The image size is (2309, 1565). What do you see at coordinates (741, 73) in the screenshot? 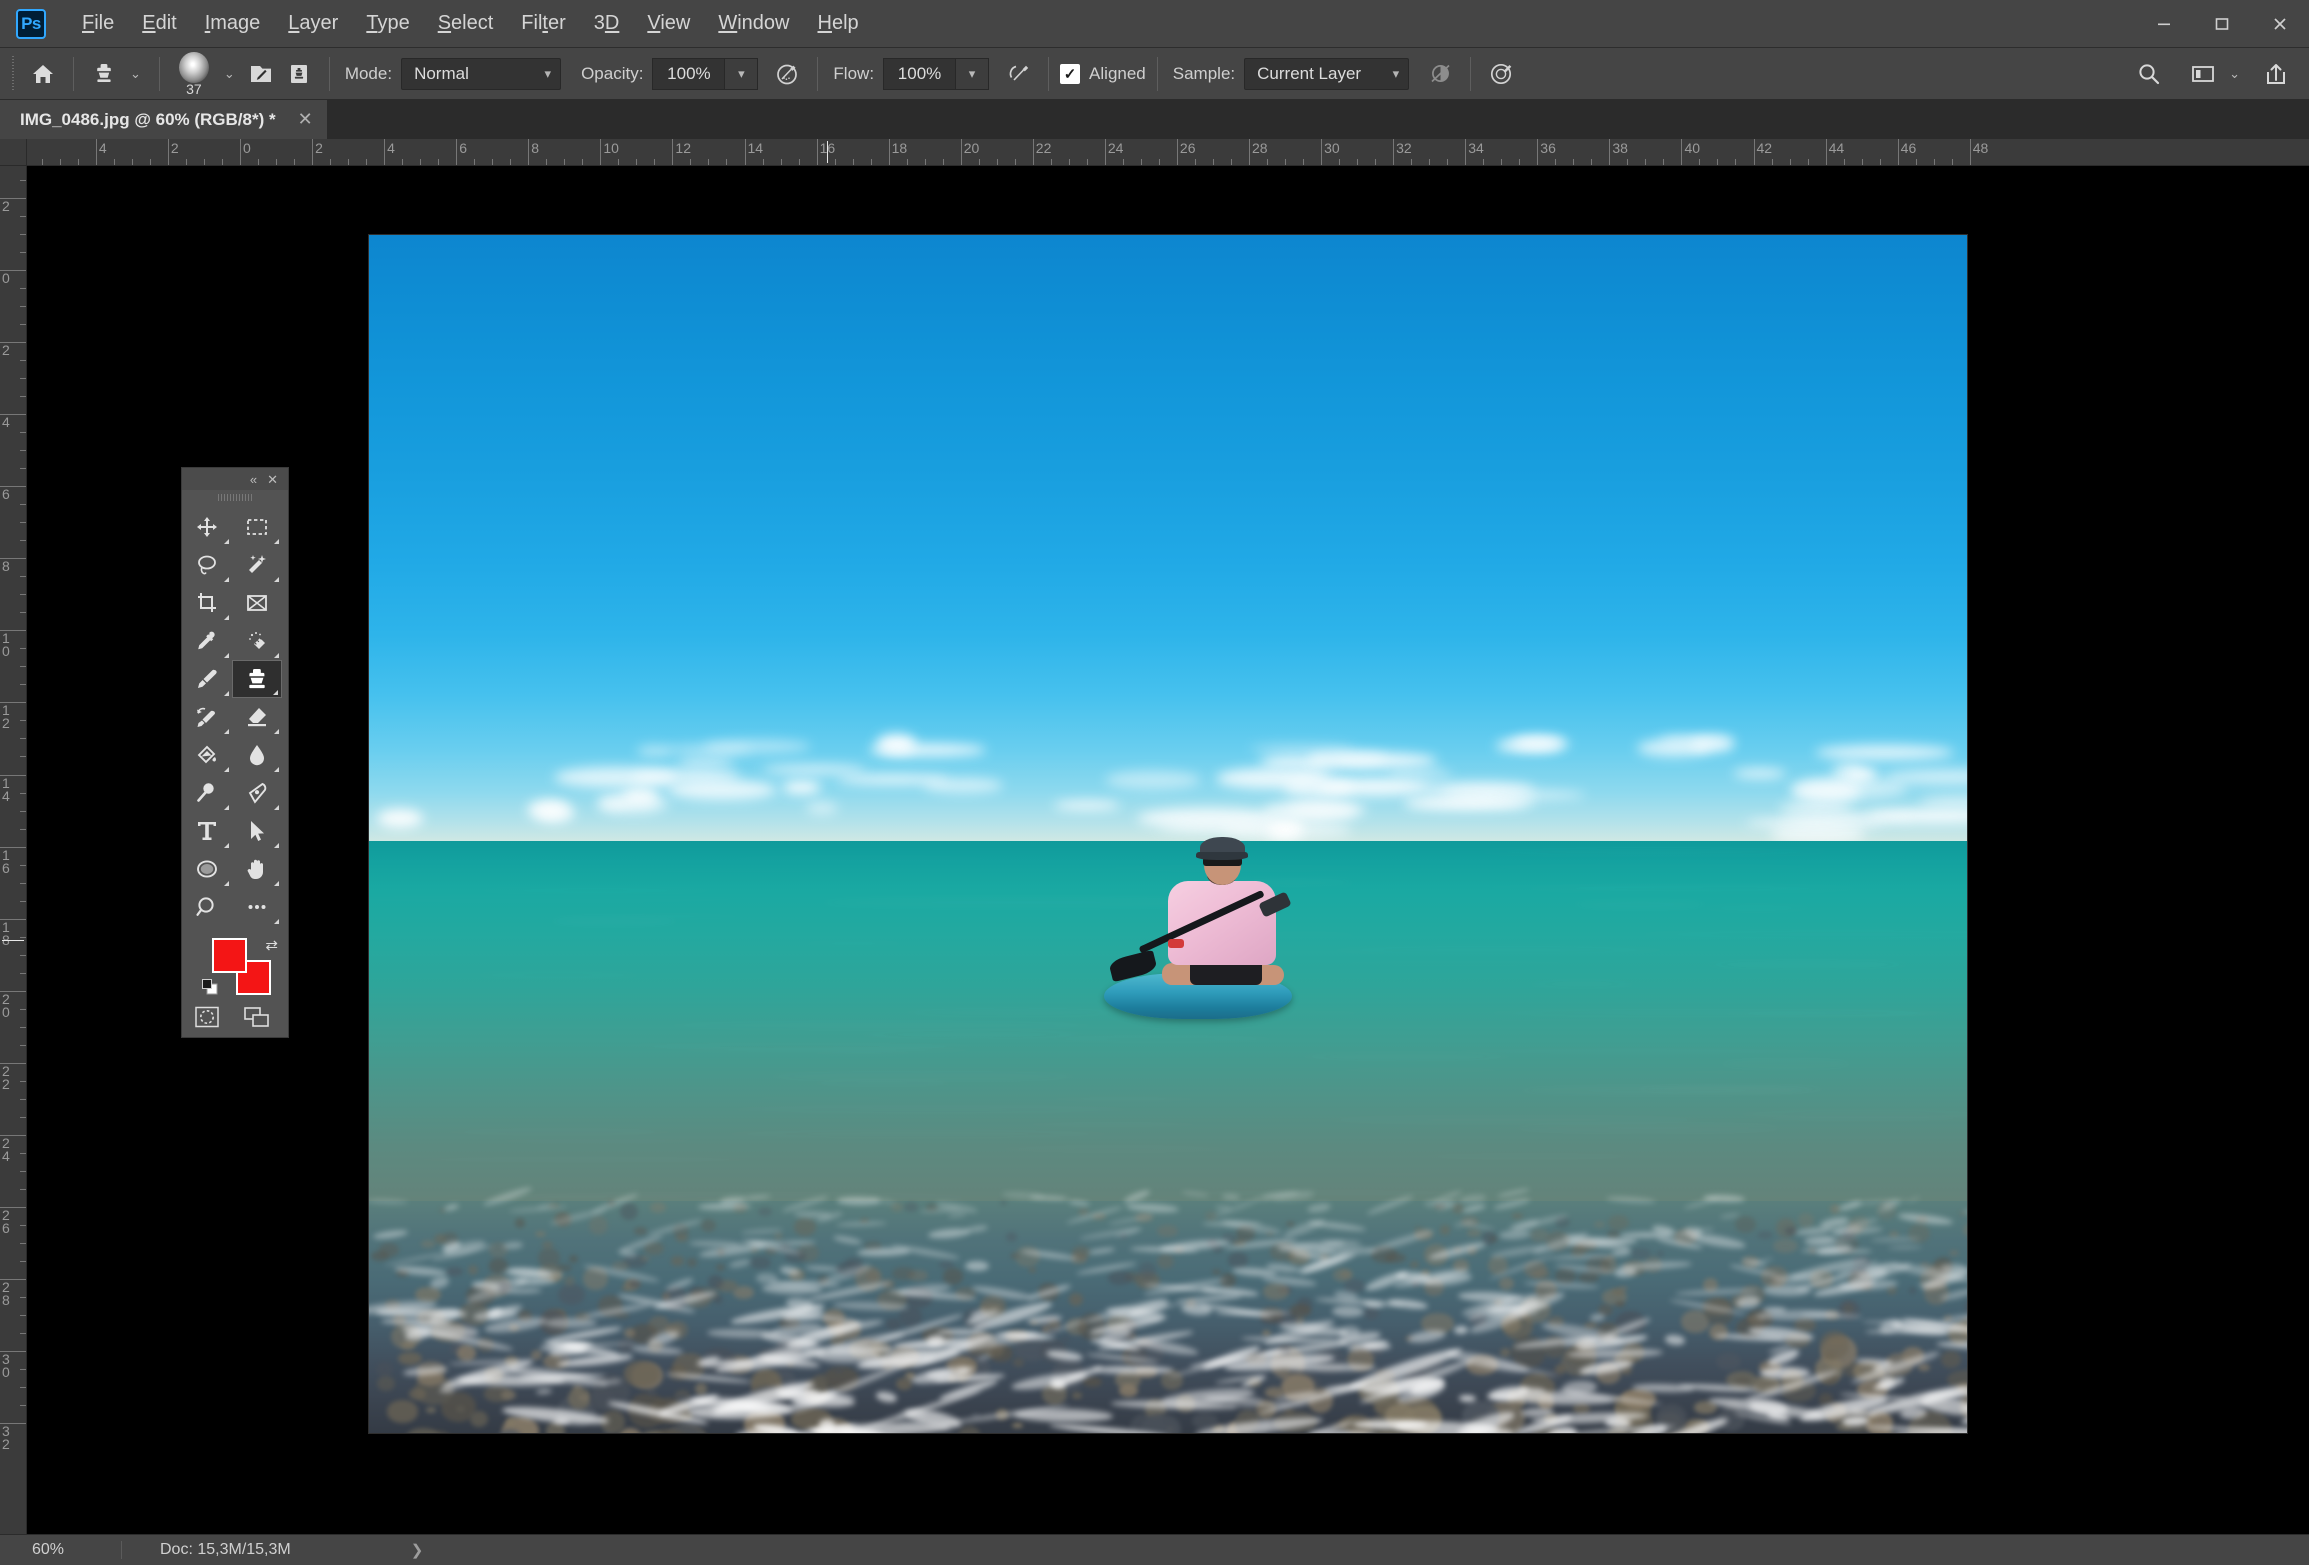
I see `opacity-stepper: ▾` at bounding box center [741, 73].